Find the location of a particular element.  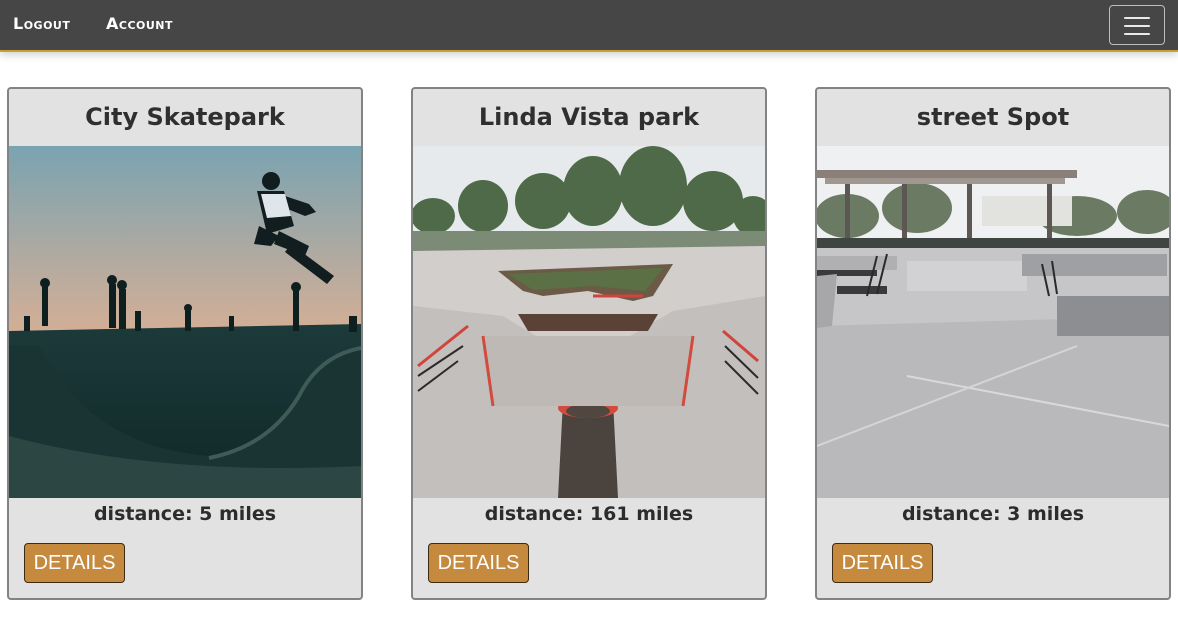

logout-link: Logout is located at coordinates (41, 23).